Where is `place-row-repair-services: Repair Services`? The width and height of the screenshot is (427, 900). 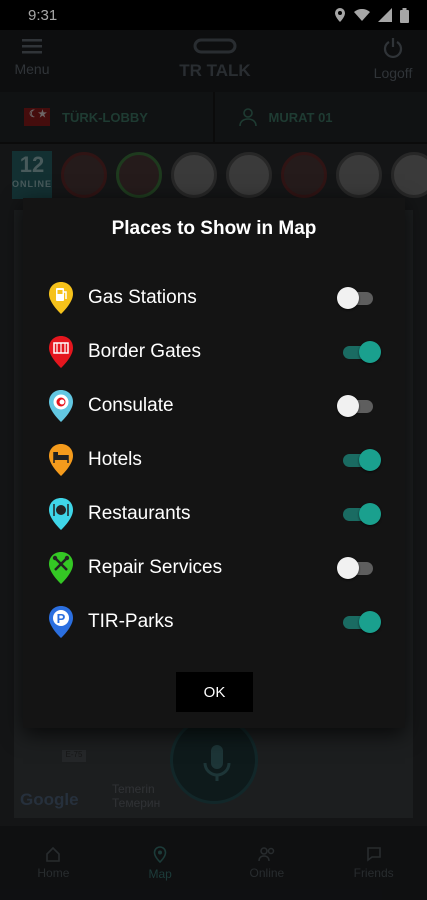 place-row-repair-services: Repair Services is located at coordinates (214, 568).